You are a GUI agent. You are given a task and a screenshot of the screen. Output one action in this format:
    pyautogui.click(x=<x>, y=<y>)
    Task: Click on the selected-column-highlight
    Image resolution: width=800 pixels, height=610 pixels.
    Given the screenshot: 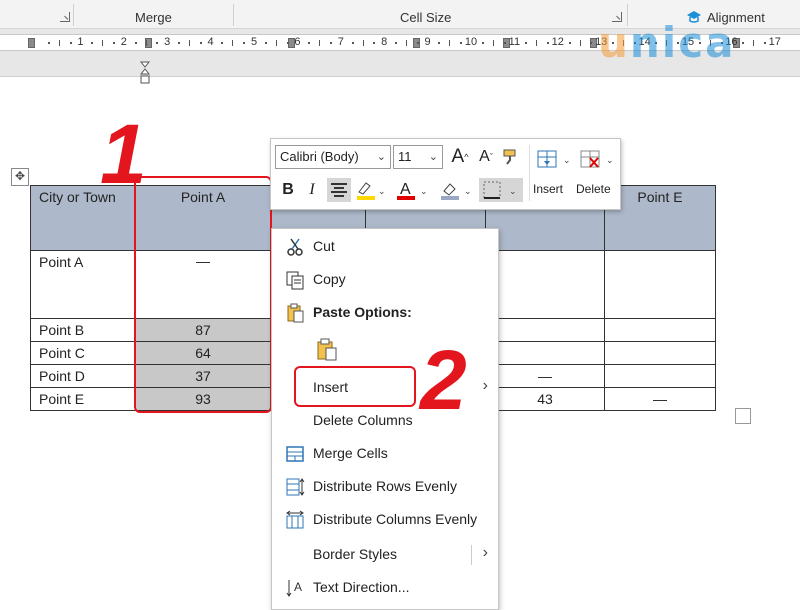 What is the action you would take?
    pyautogui.click(x=203, y=294)
    